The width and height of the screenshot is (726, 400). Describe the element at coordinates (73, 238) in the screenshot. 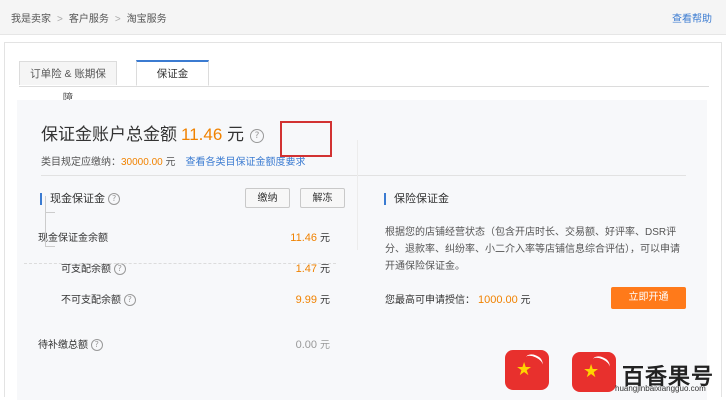

I see `cash-balance-label: 现金保证金余额` at that location.